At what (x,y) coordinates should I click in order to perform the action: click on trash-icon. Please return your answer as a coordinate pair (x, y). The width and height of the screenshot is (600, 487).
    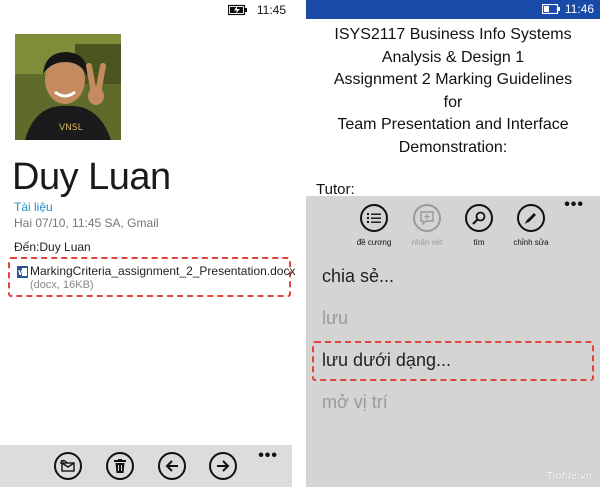
    Looking at the image, I should click on (120, 466).